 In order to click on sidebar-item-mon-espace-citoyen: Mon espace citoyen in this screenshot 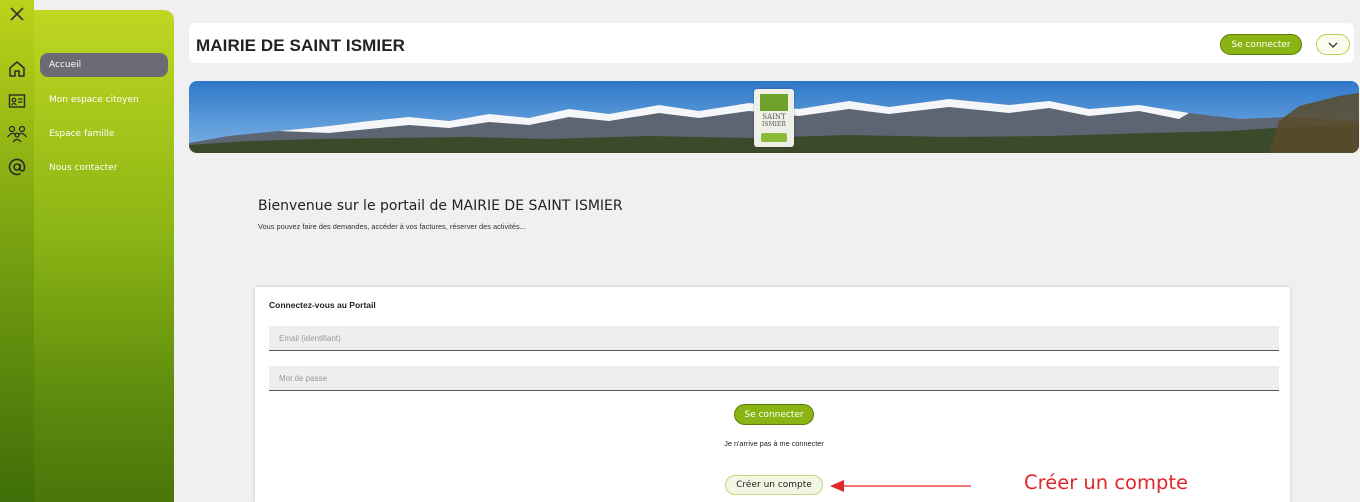, I will do `click(104, 100)`.